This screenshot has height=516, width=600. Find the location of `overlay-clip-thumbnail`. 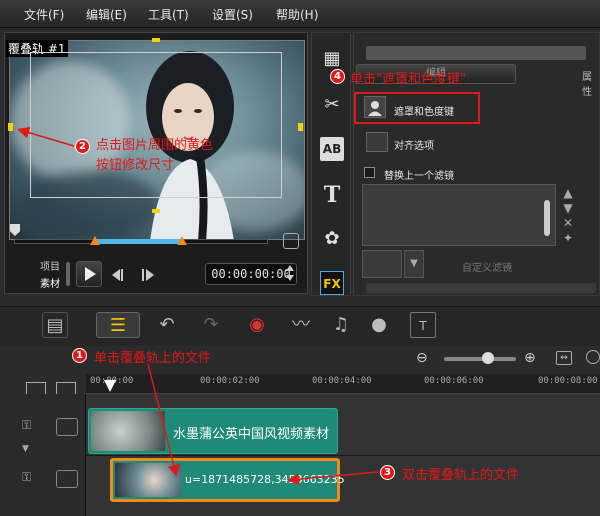

overlay-clip-thumbnail is located at coordinates (148, 480).